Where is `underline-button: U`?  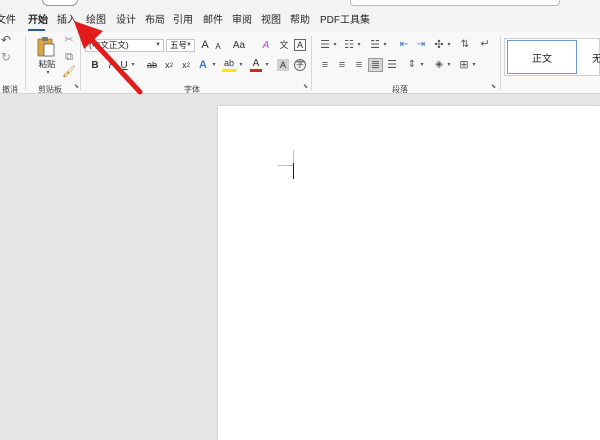 underline-button: U is located at coordinates (124, 65).